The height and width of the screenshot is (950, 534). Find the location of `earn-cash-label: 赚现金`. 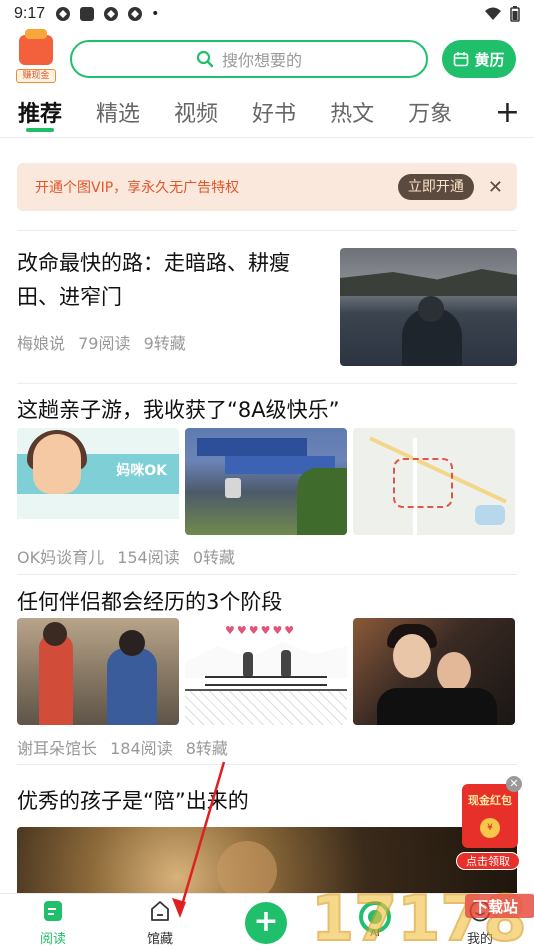

earn-cash-label: 赚现金 is located at coordinates (36, 76).